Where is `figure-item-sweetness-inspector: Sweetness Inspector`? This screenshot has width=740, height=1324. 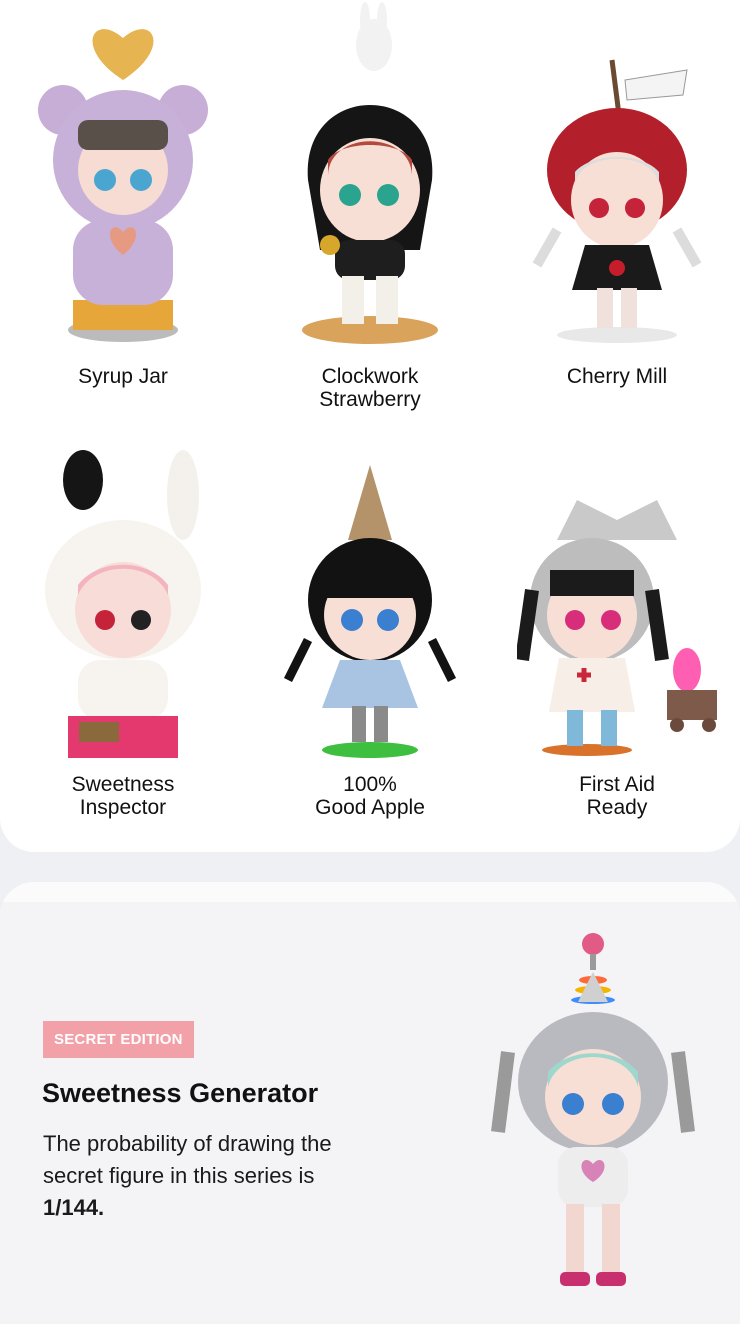
figure-item-sweetness-inspector: Sweetness Inspector is located at coordinates (123, 650).